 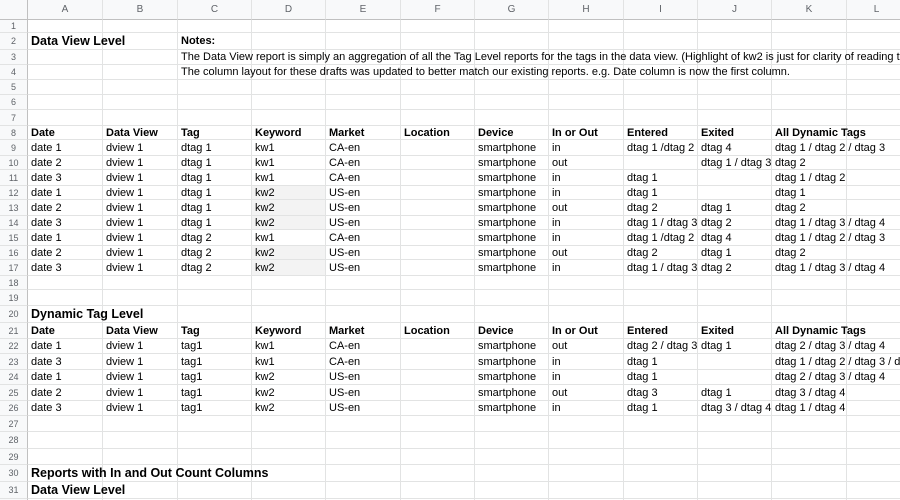 I want to click on column-label: Entered, so click(x=647, y=331).